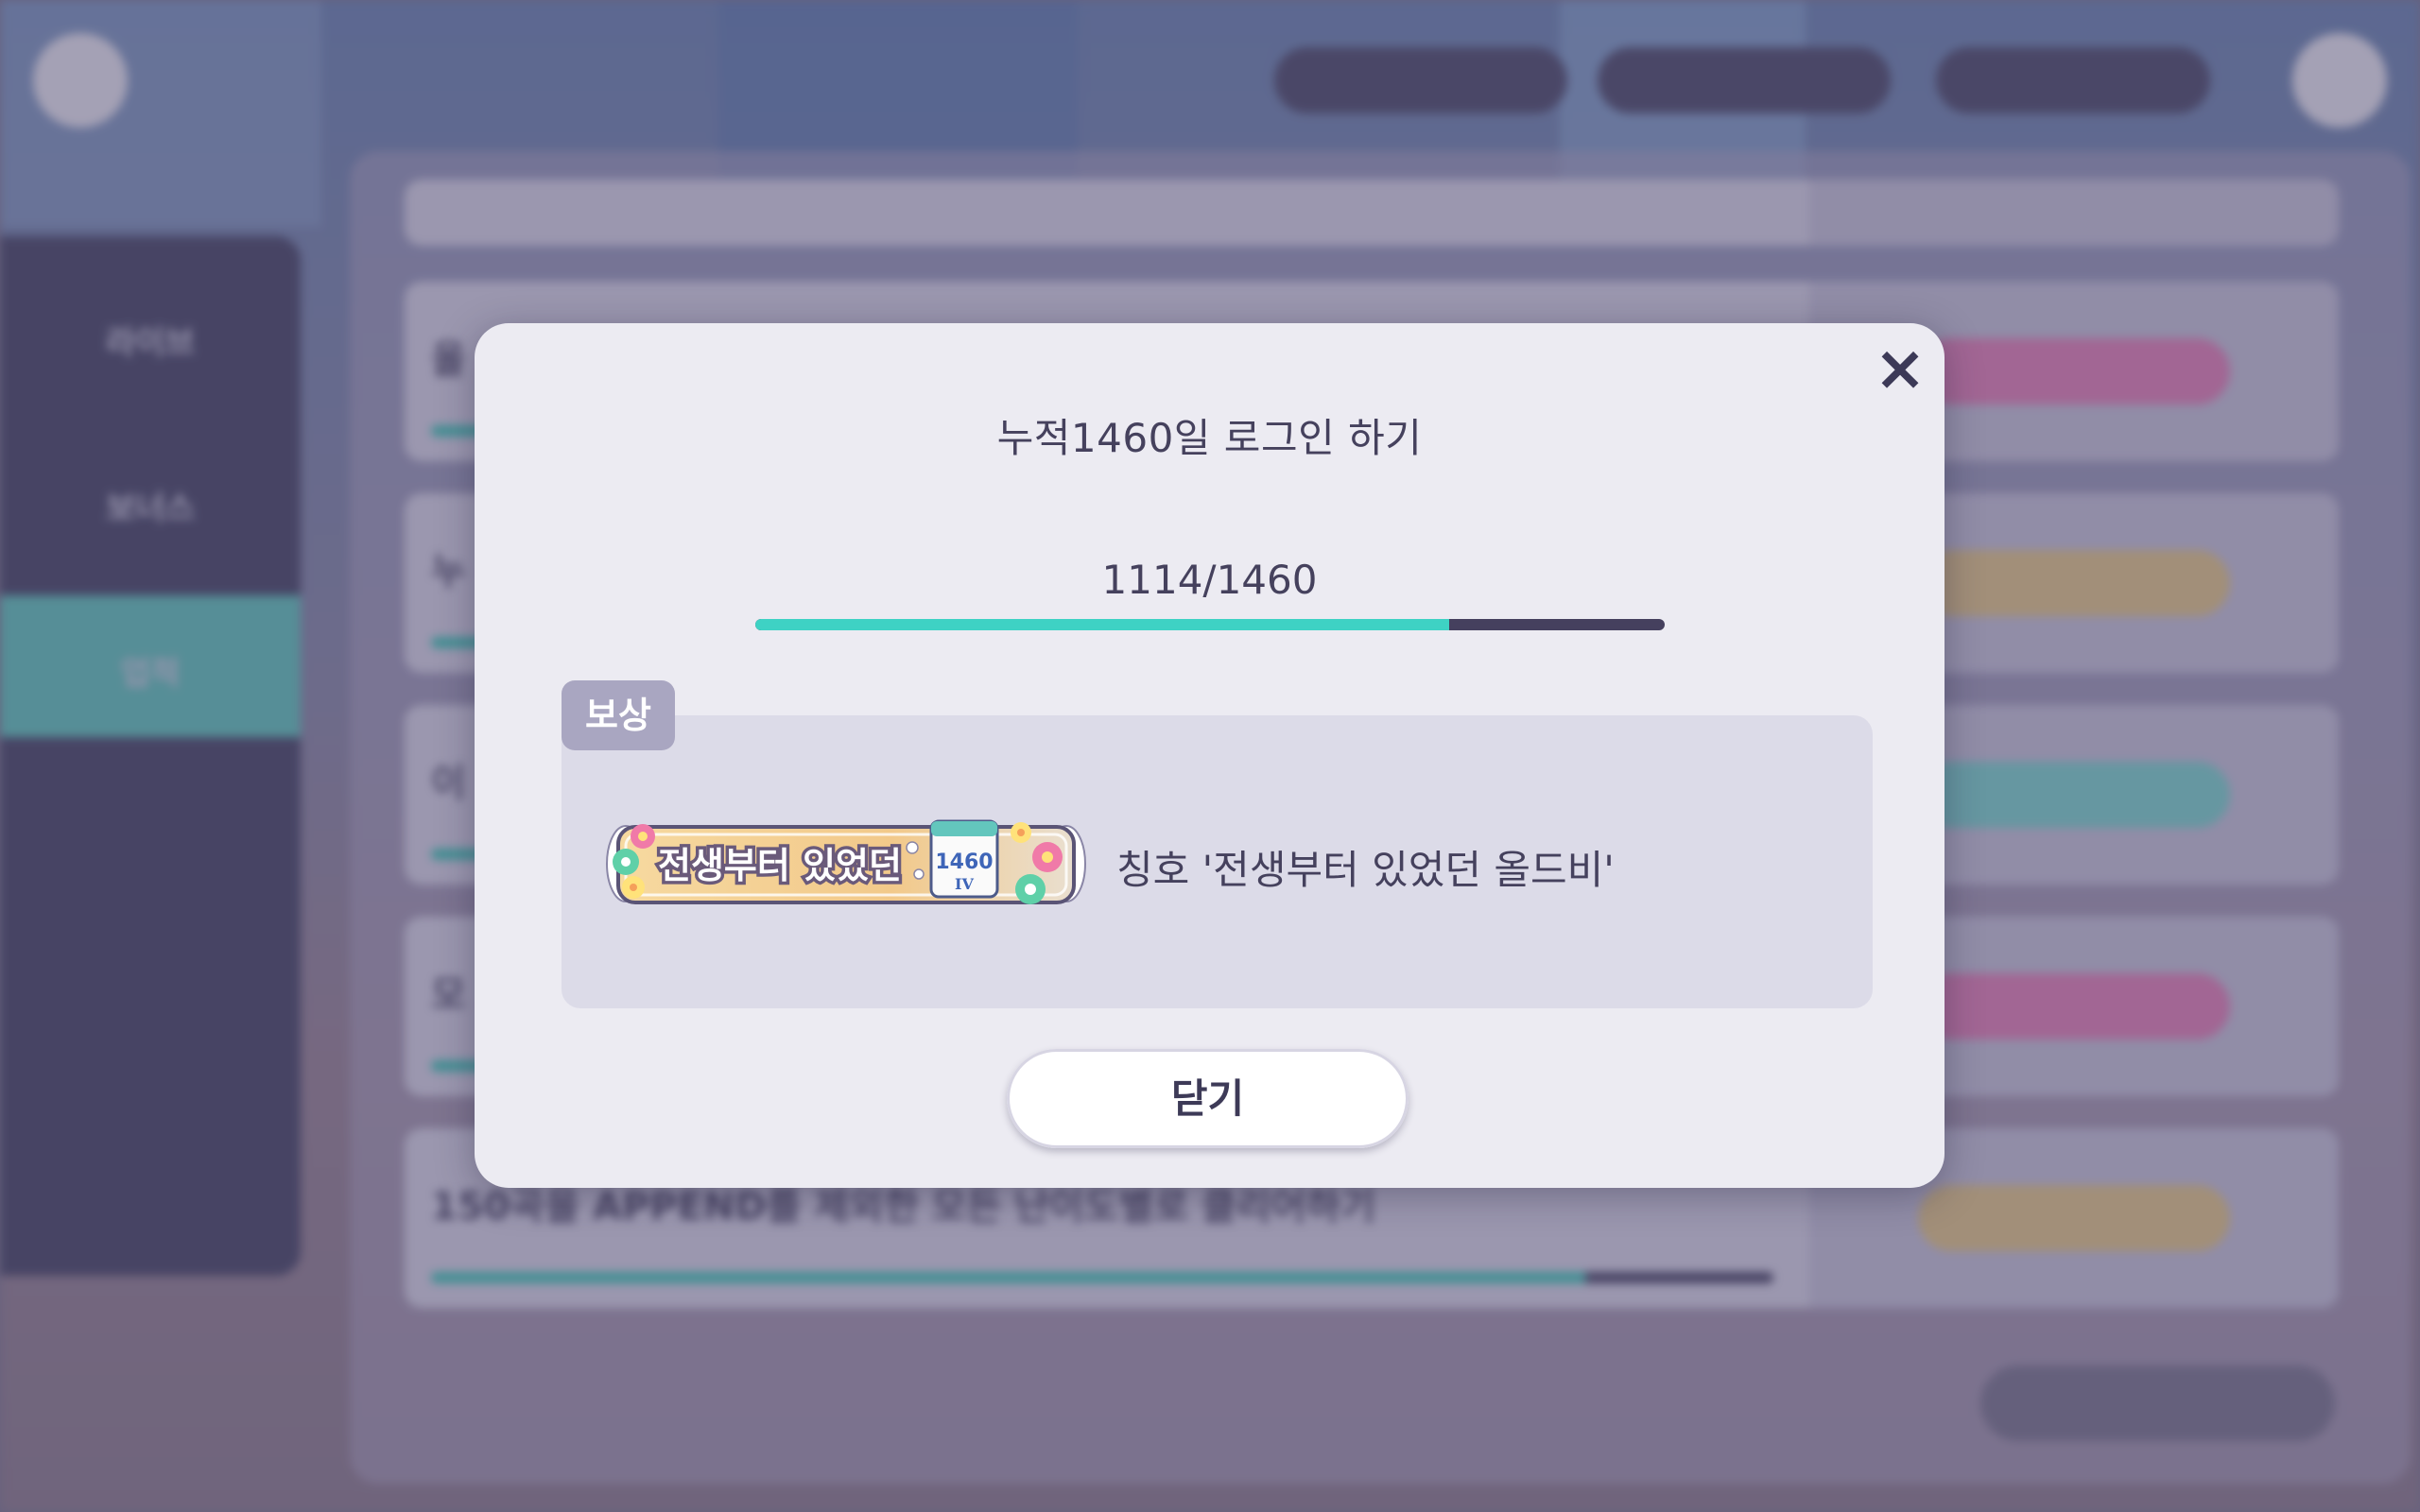  I want to click on title-badge-text: 전생부터 있었던, so click(780, 865).